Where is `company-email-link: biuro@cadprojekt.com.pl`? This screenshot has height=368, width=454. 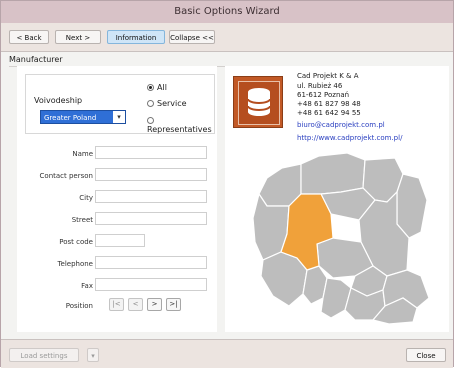
company-email-link: biuro@cadprojekt.com.pl is located at coordinates (341, 125).